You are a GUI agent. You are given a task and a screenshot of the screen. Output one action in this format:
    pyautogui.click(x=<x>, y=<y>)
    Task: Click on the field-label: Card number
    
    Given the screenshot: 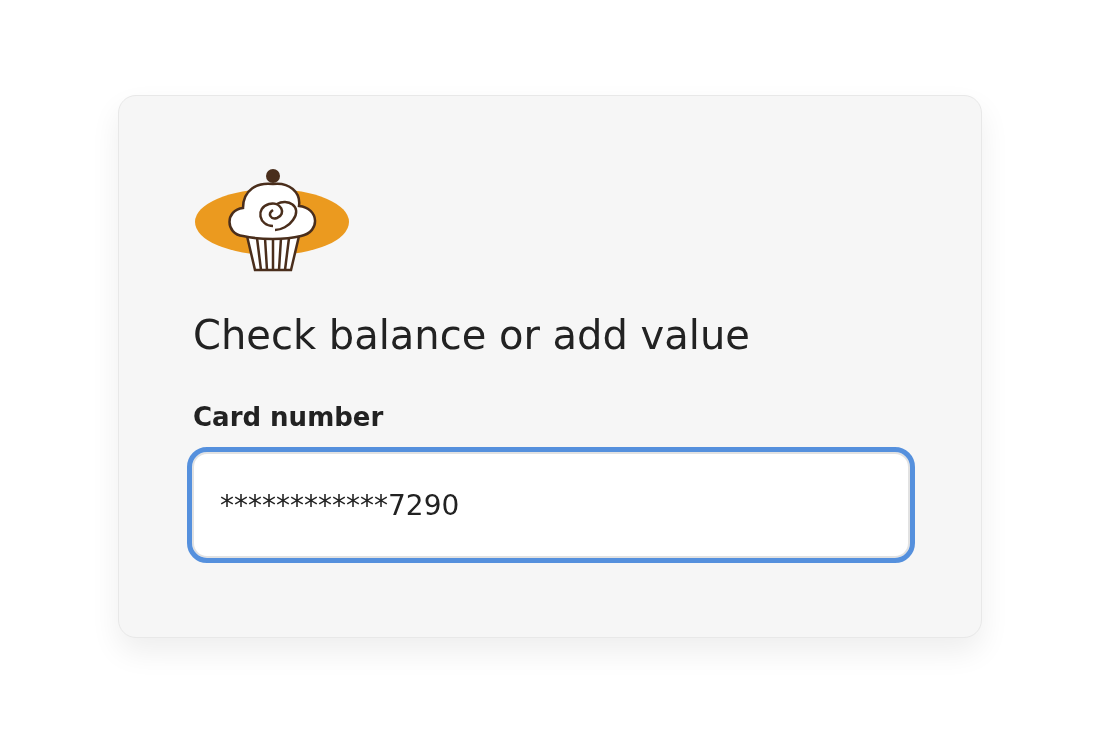 What is the action you would take?
    pyautogui.click(x=288, y=417)
    